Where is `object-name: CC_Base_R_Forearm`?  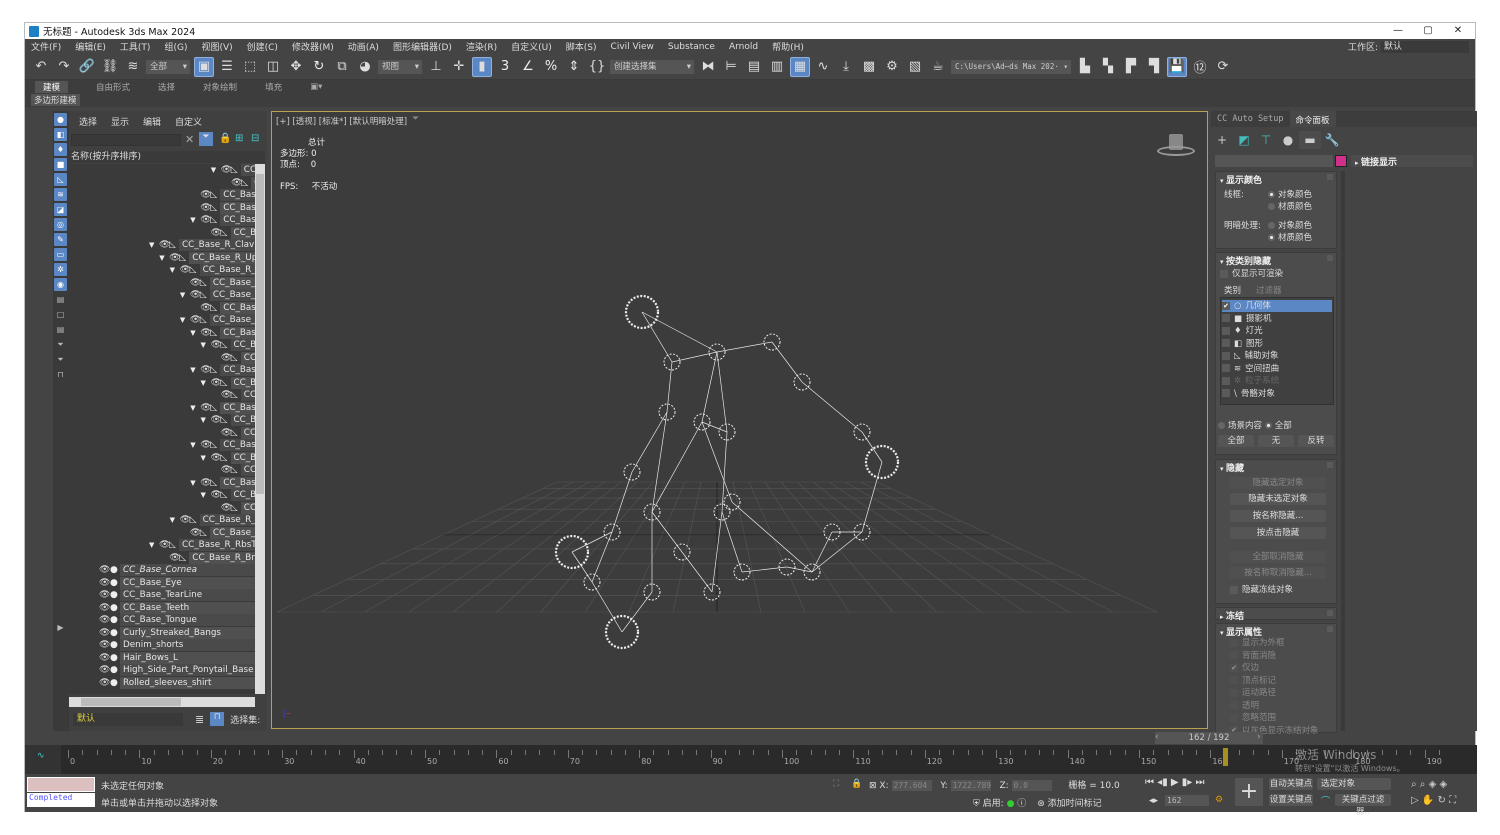
object-name: CC_Base_R_Forearm is located at coordinates (227, 270).